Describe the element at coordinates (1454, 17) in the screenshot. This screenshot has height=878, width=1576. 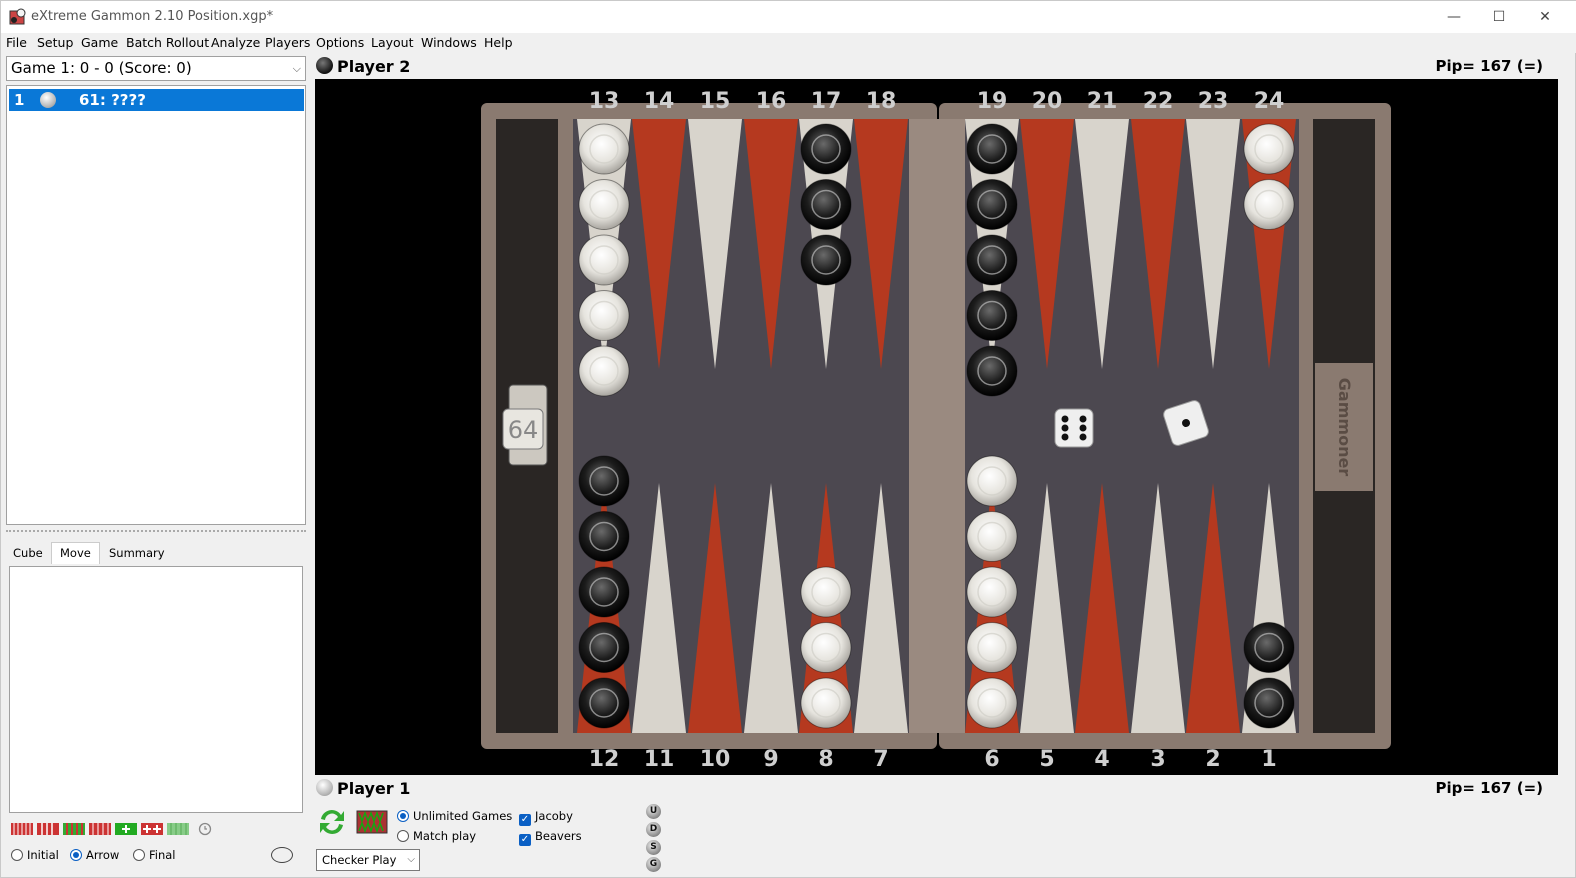
I see `minimize-button: —` at that location.